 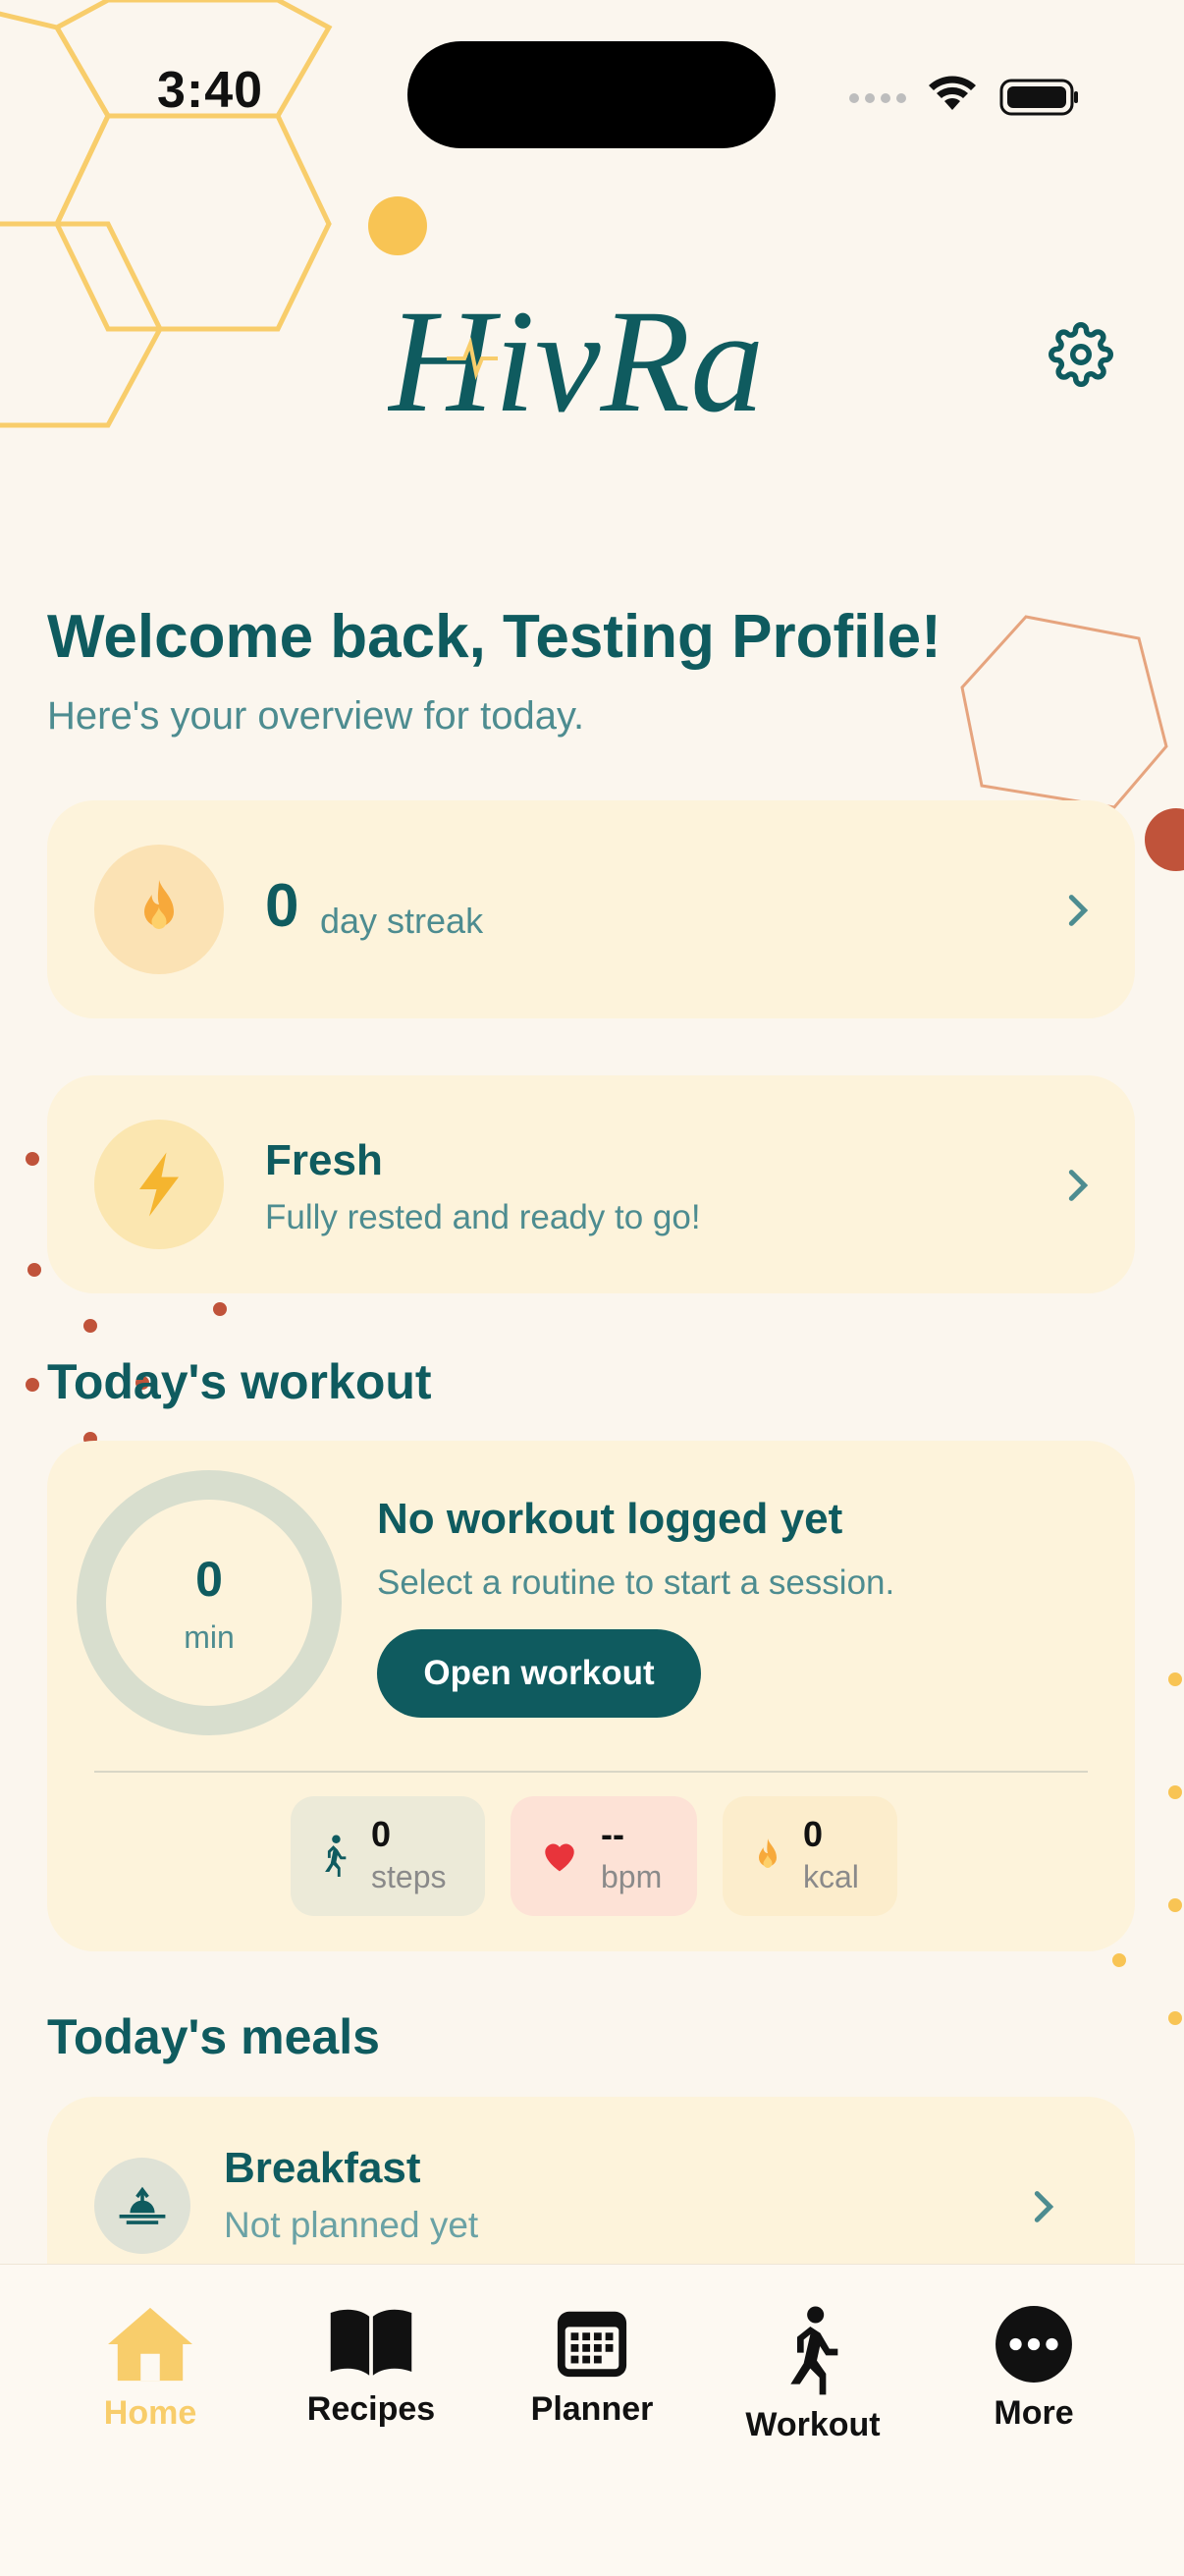 I want to click on heart-rate-value: --, so click(x=612, y=1834).